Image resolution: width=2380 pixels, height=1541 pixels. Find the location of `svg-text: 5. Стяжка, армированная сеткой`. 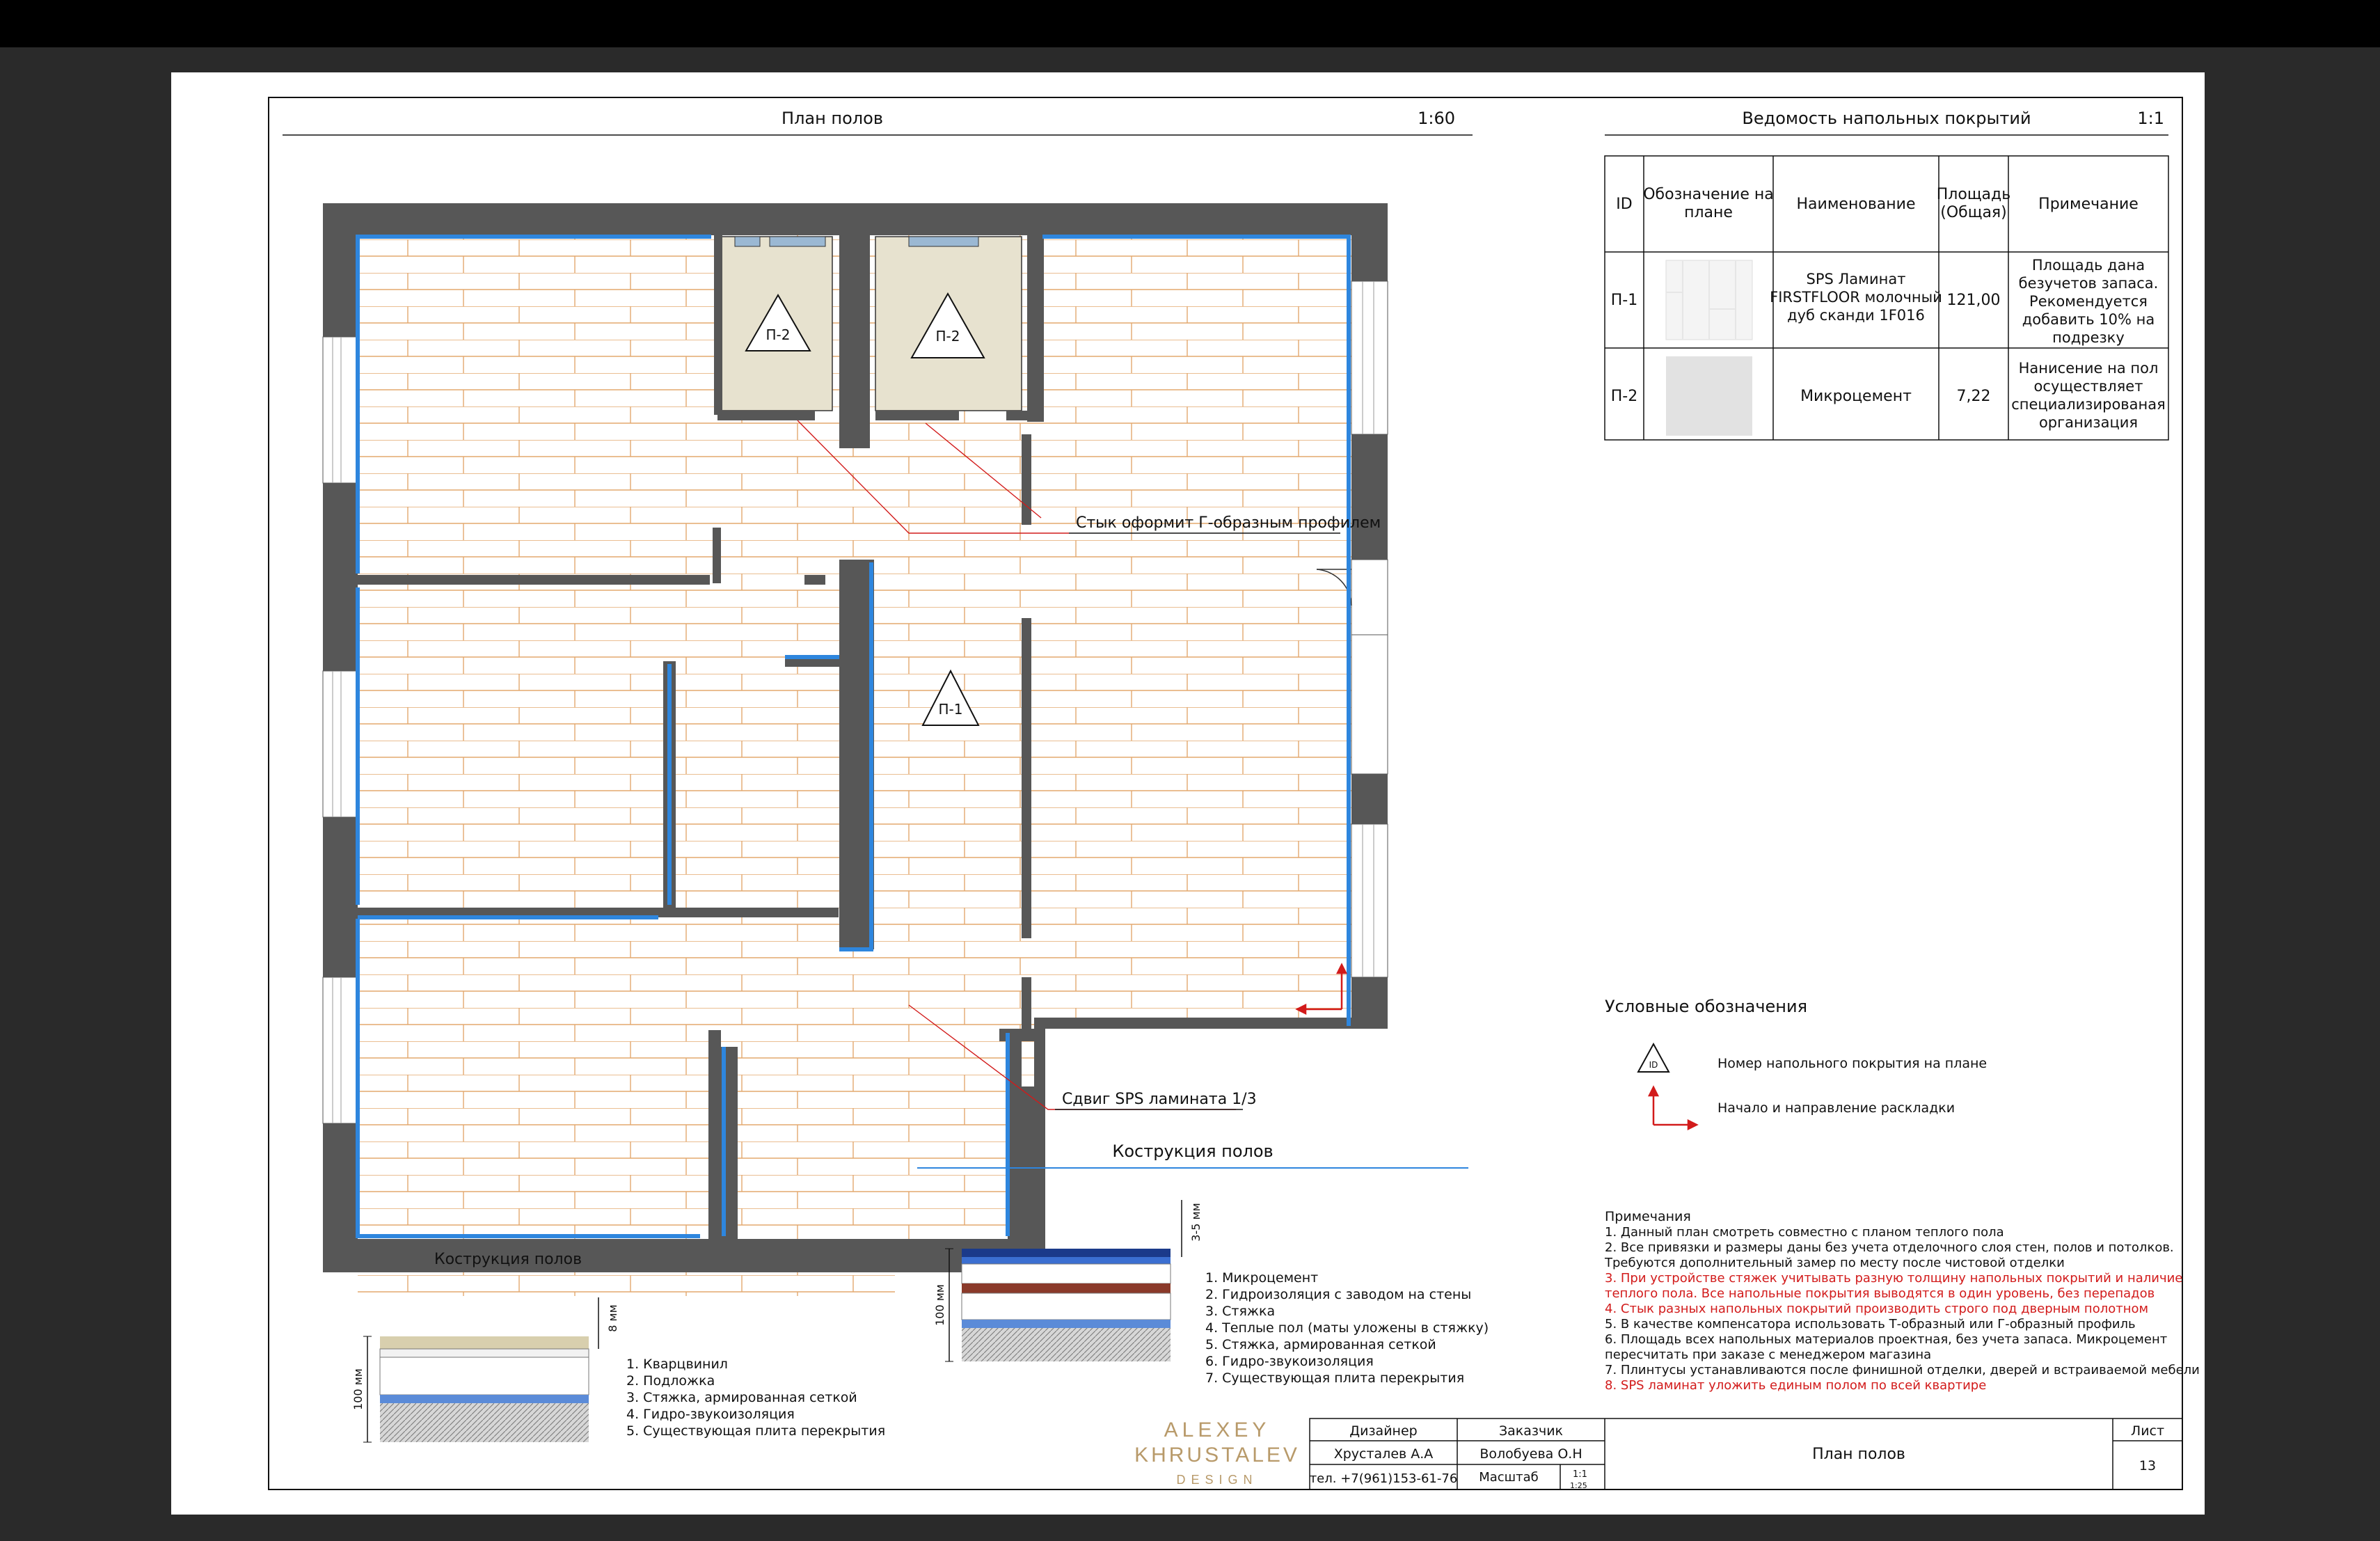

svg-text: 5. Стяжка, армированная сеткой is located at coordinates (1320, 1344).